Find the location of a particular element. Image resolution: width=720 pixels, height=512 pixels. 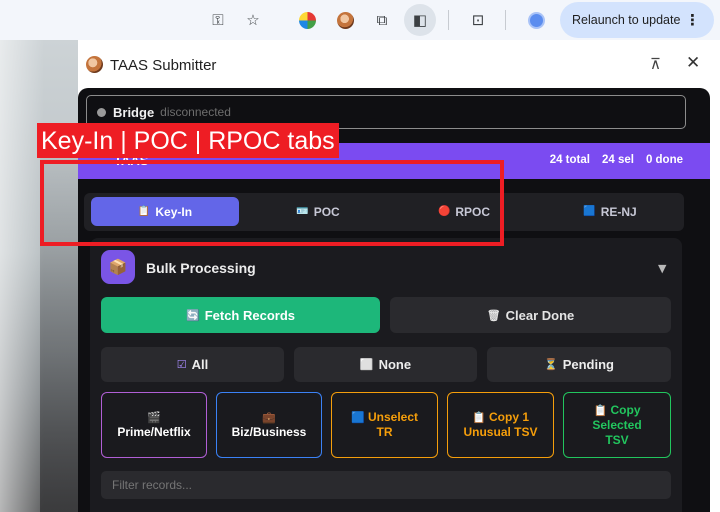

button-label: Clear Done is located at coordinates (540, 315).